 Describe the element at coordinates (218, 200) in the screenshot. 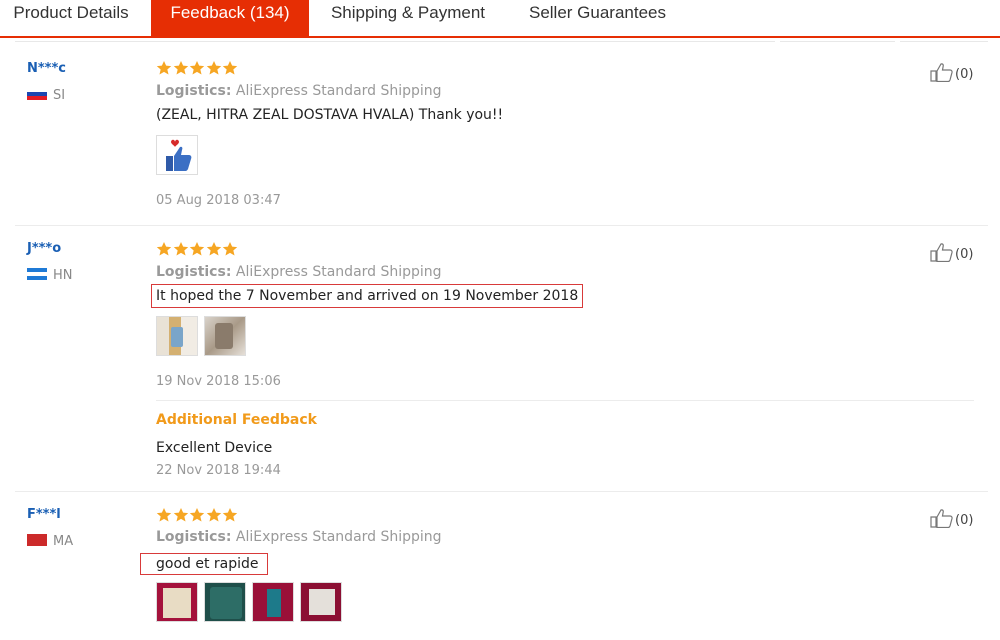

I see `review-date: 05 Aug 2018 03:47` at that location.